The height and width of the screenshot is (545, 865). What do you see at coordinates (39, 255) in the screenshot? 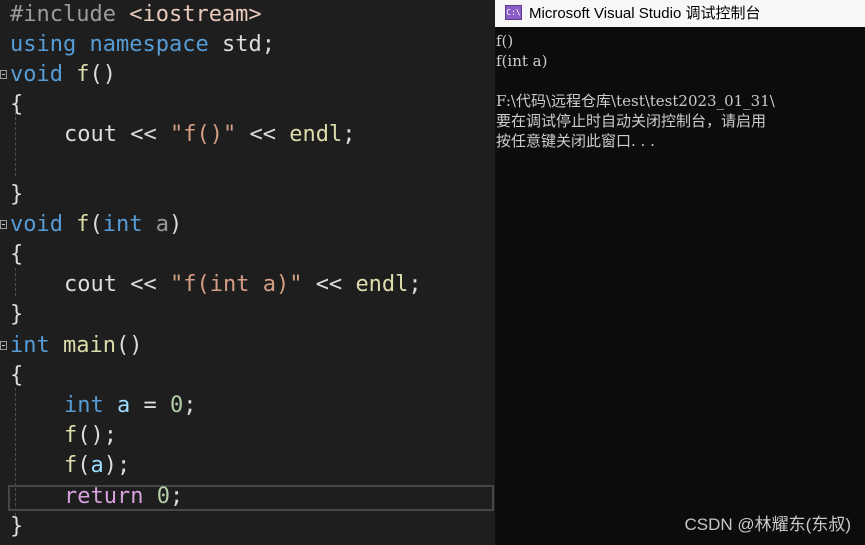
I see `code-line-f2-open: {` at bounding box center [39, 255].